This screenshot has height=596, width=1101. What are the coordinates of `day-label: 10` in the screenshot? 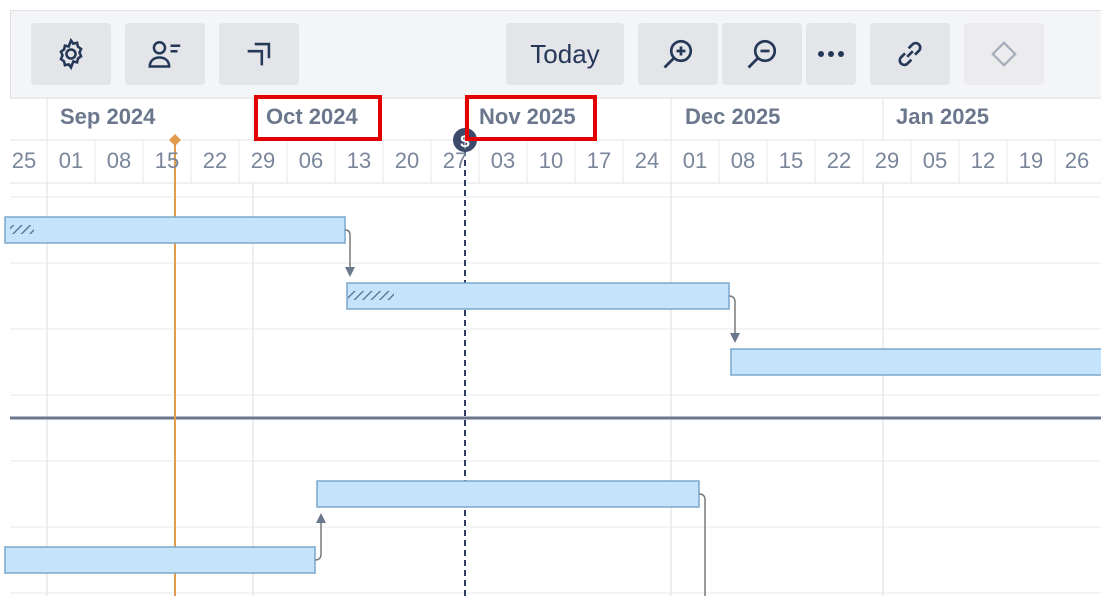 It's located at (551, 160).